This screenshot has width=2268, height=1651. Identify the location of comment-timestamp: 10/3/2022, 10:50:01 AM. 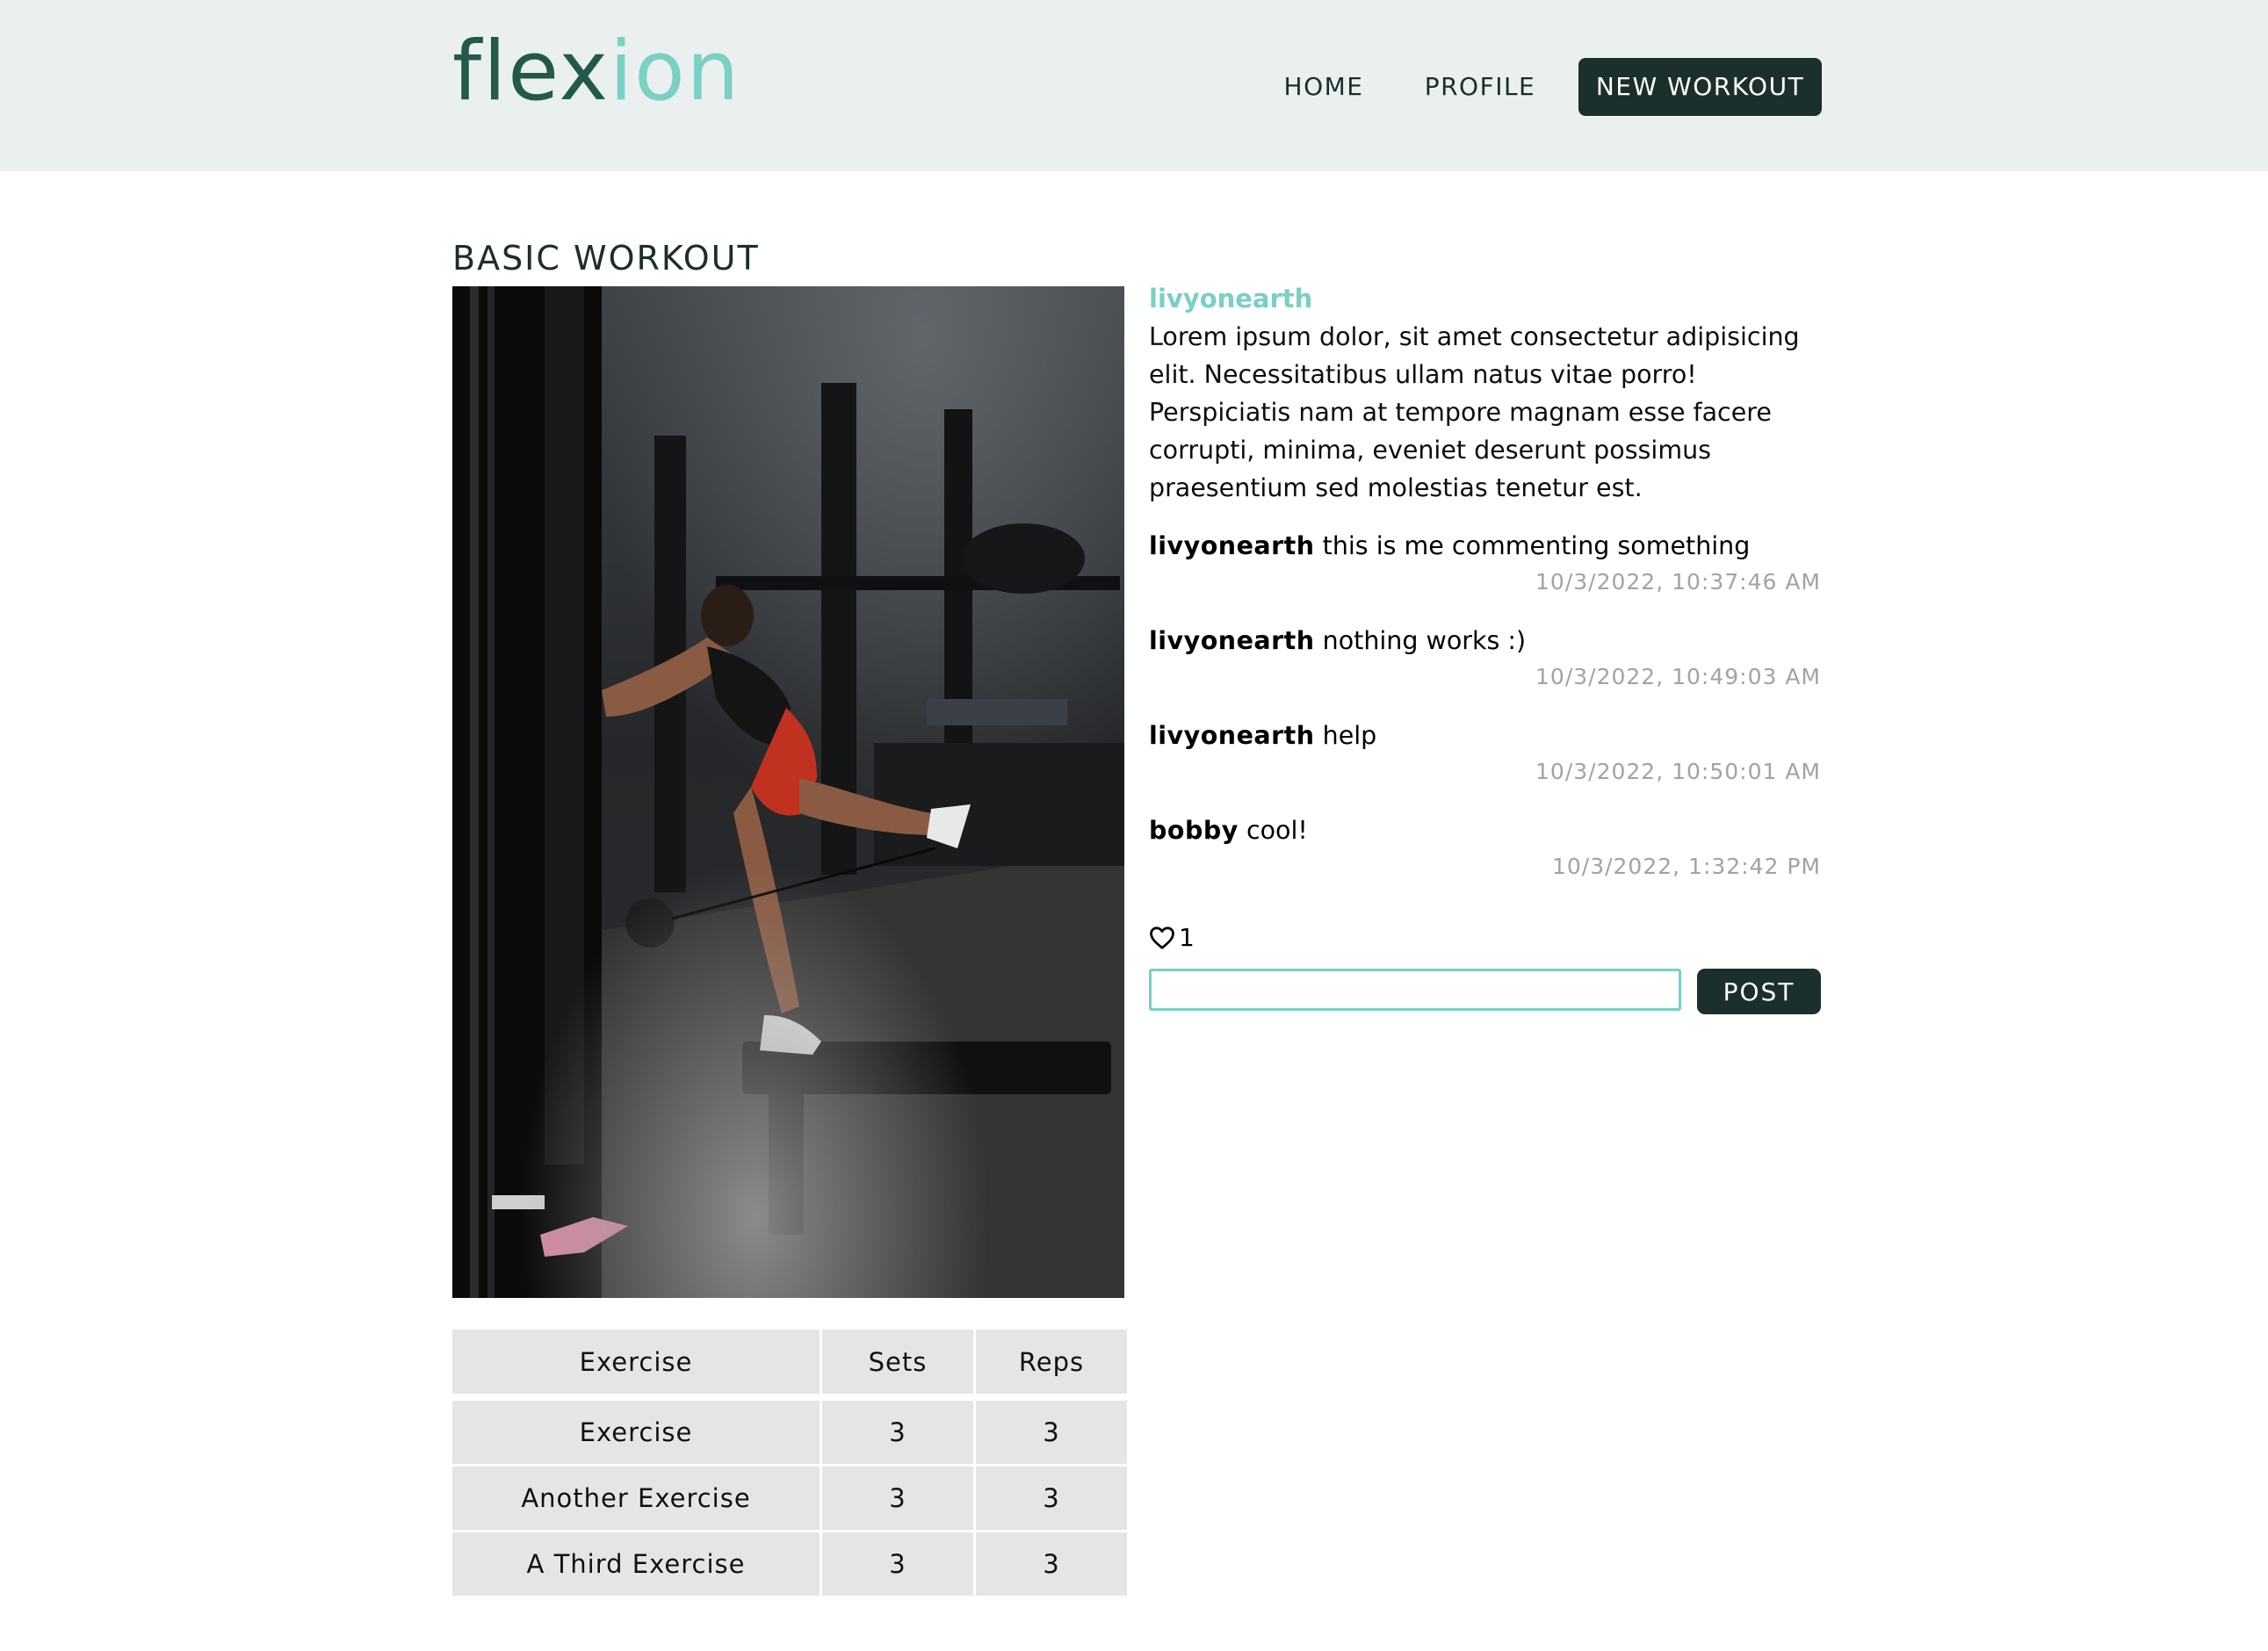
(1678, 771).